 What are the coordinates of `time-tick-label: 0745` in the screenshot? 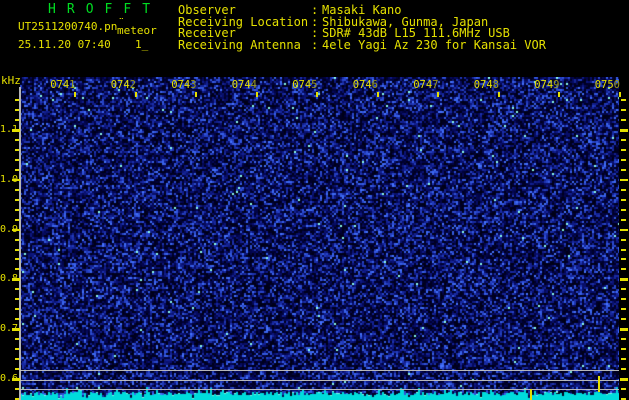 It's located at (305, 85).